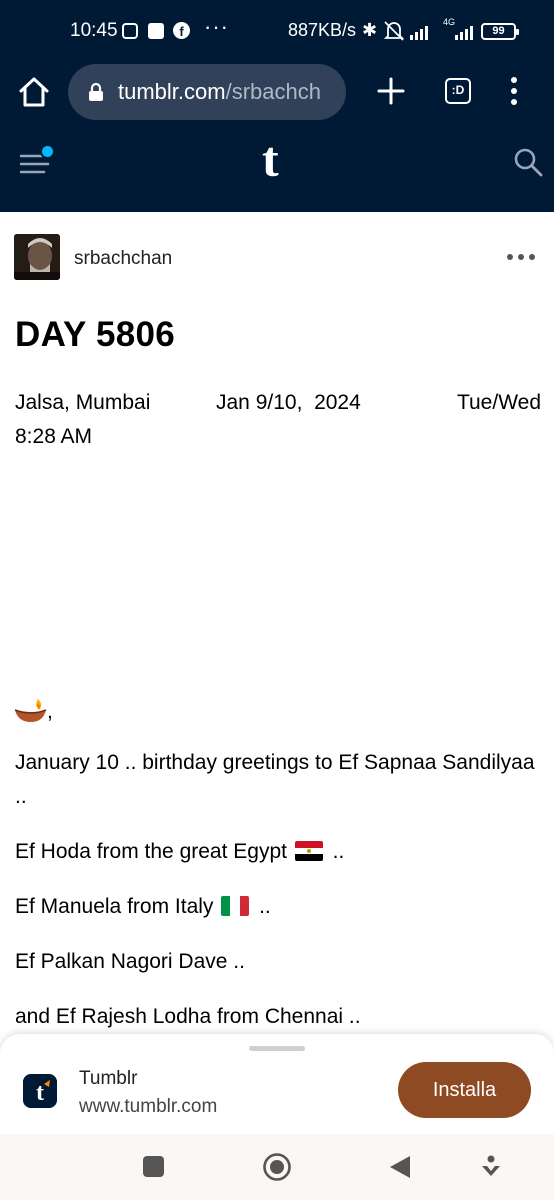 This screenshot has height=1200, width=554. I want to click on url-path: /srbachch, so click(273, 91).